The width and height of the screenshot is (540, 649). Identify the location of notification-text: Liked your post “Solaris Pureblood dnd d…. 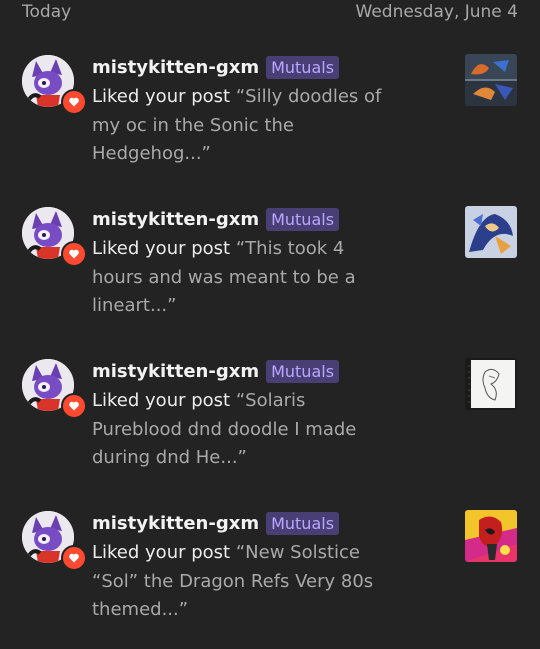
(257, 430).